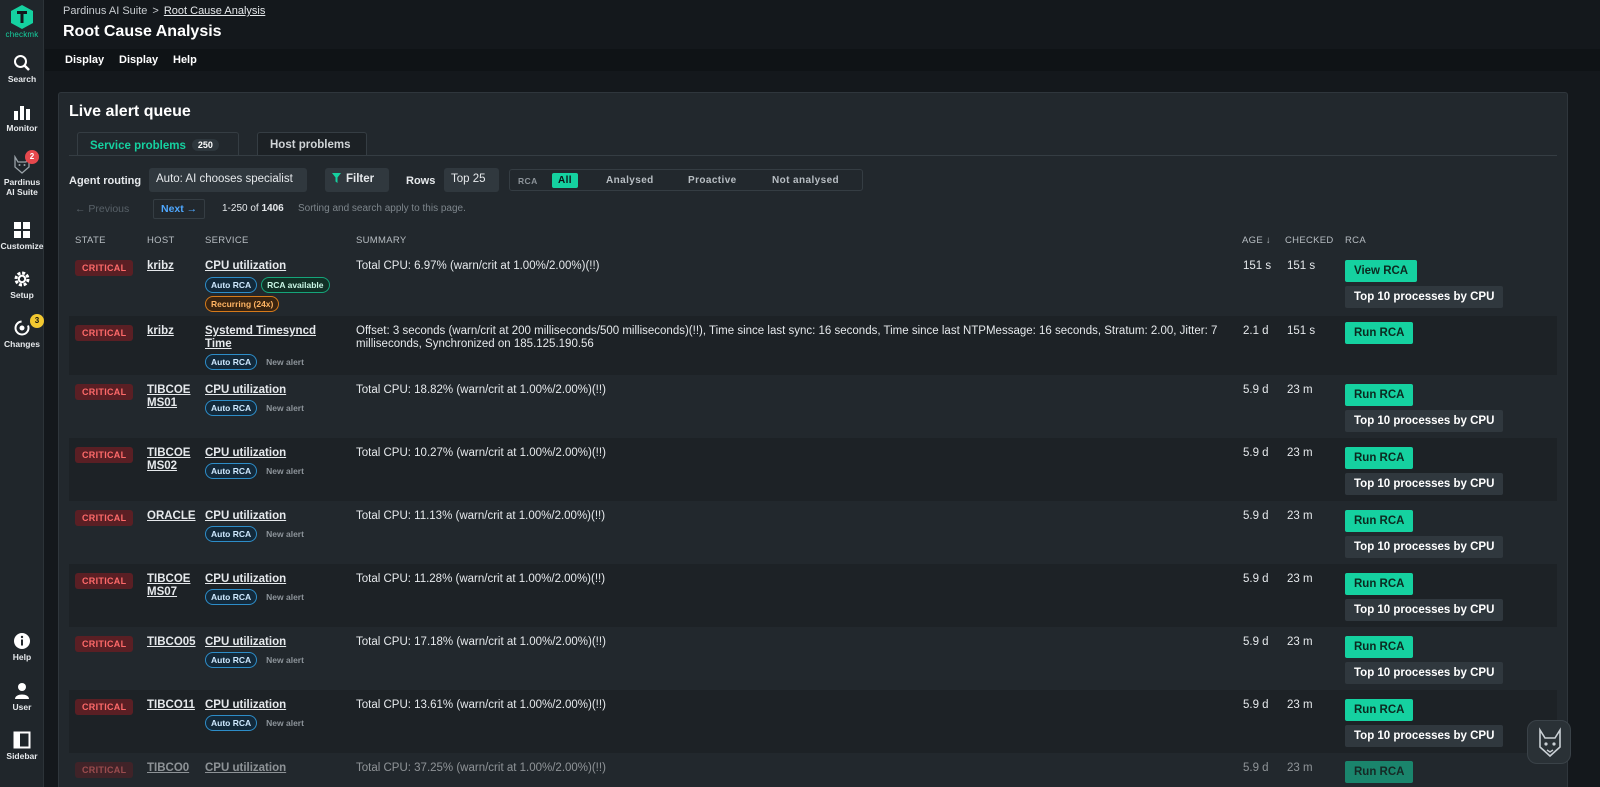  What do you see at coordinates (822, 60) in the screenshot?
I see `menu-bar: Display Display Help` at bounding box center [822, 60].